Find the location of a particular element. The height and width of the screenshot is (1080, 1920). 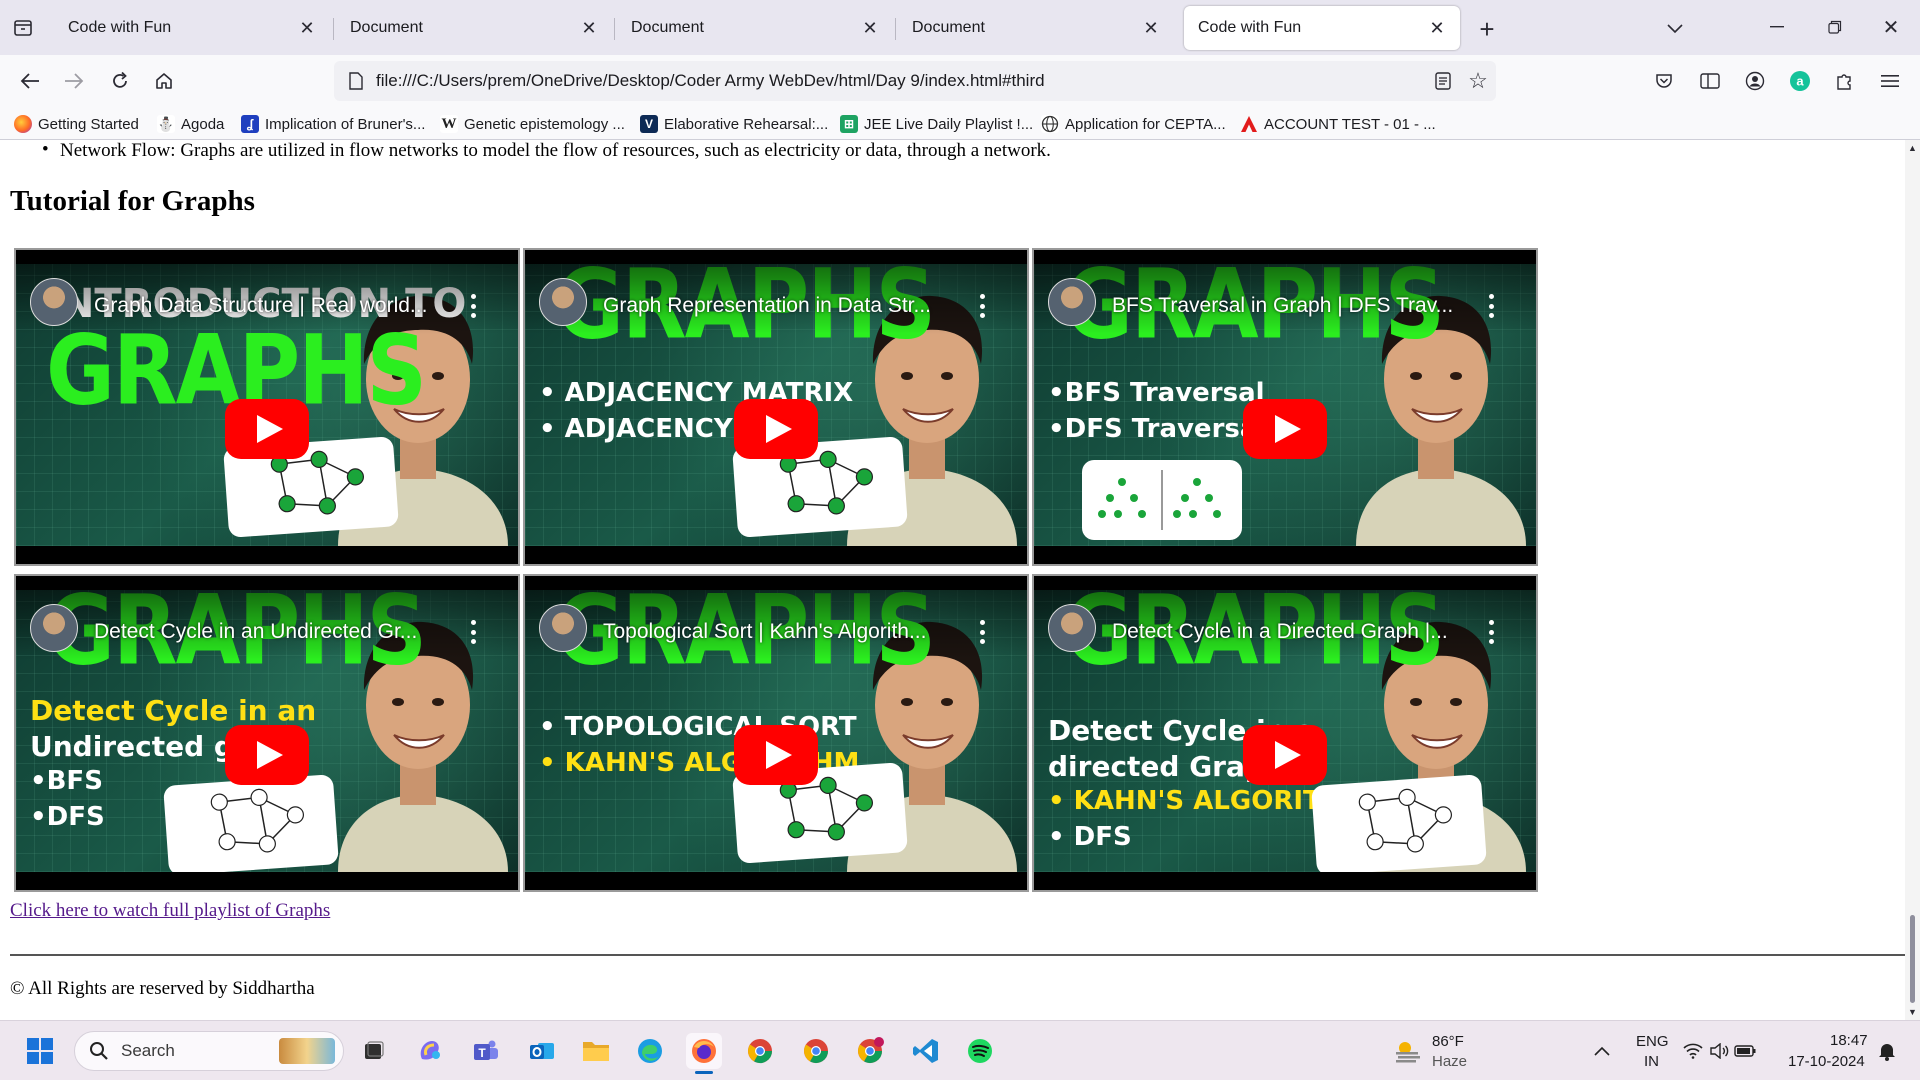

file-explorer-icon is located at coordinates (596, 1051).